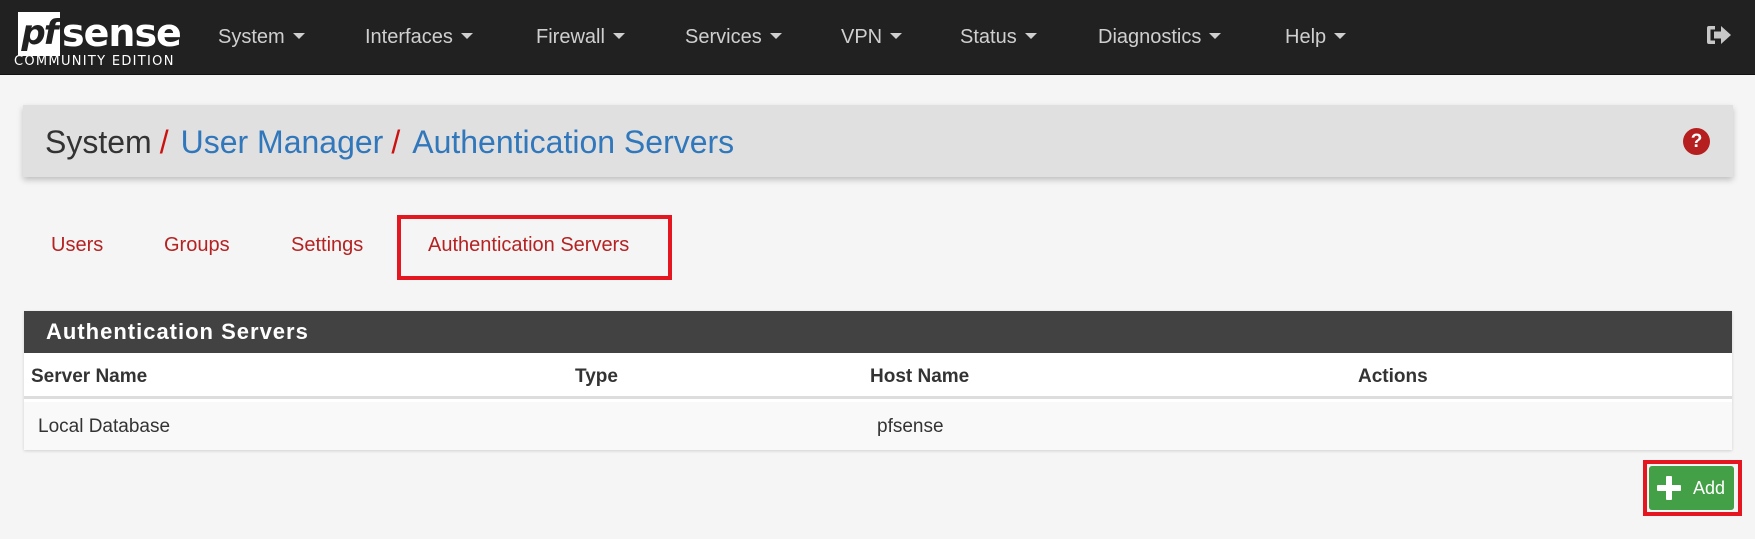 This screenshot has width=1755, height=539. Describe the element at coordinates (177, 331) in the screenshot. I see `panel-title: Authentication Servers` at that location.